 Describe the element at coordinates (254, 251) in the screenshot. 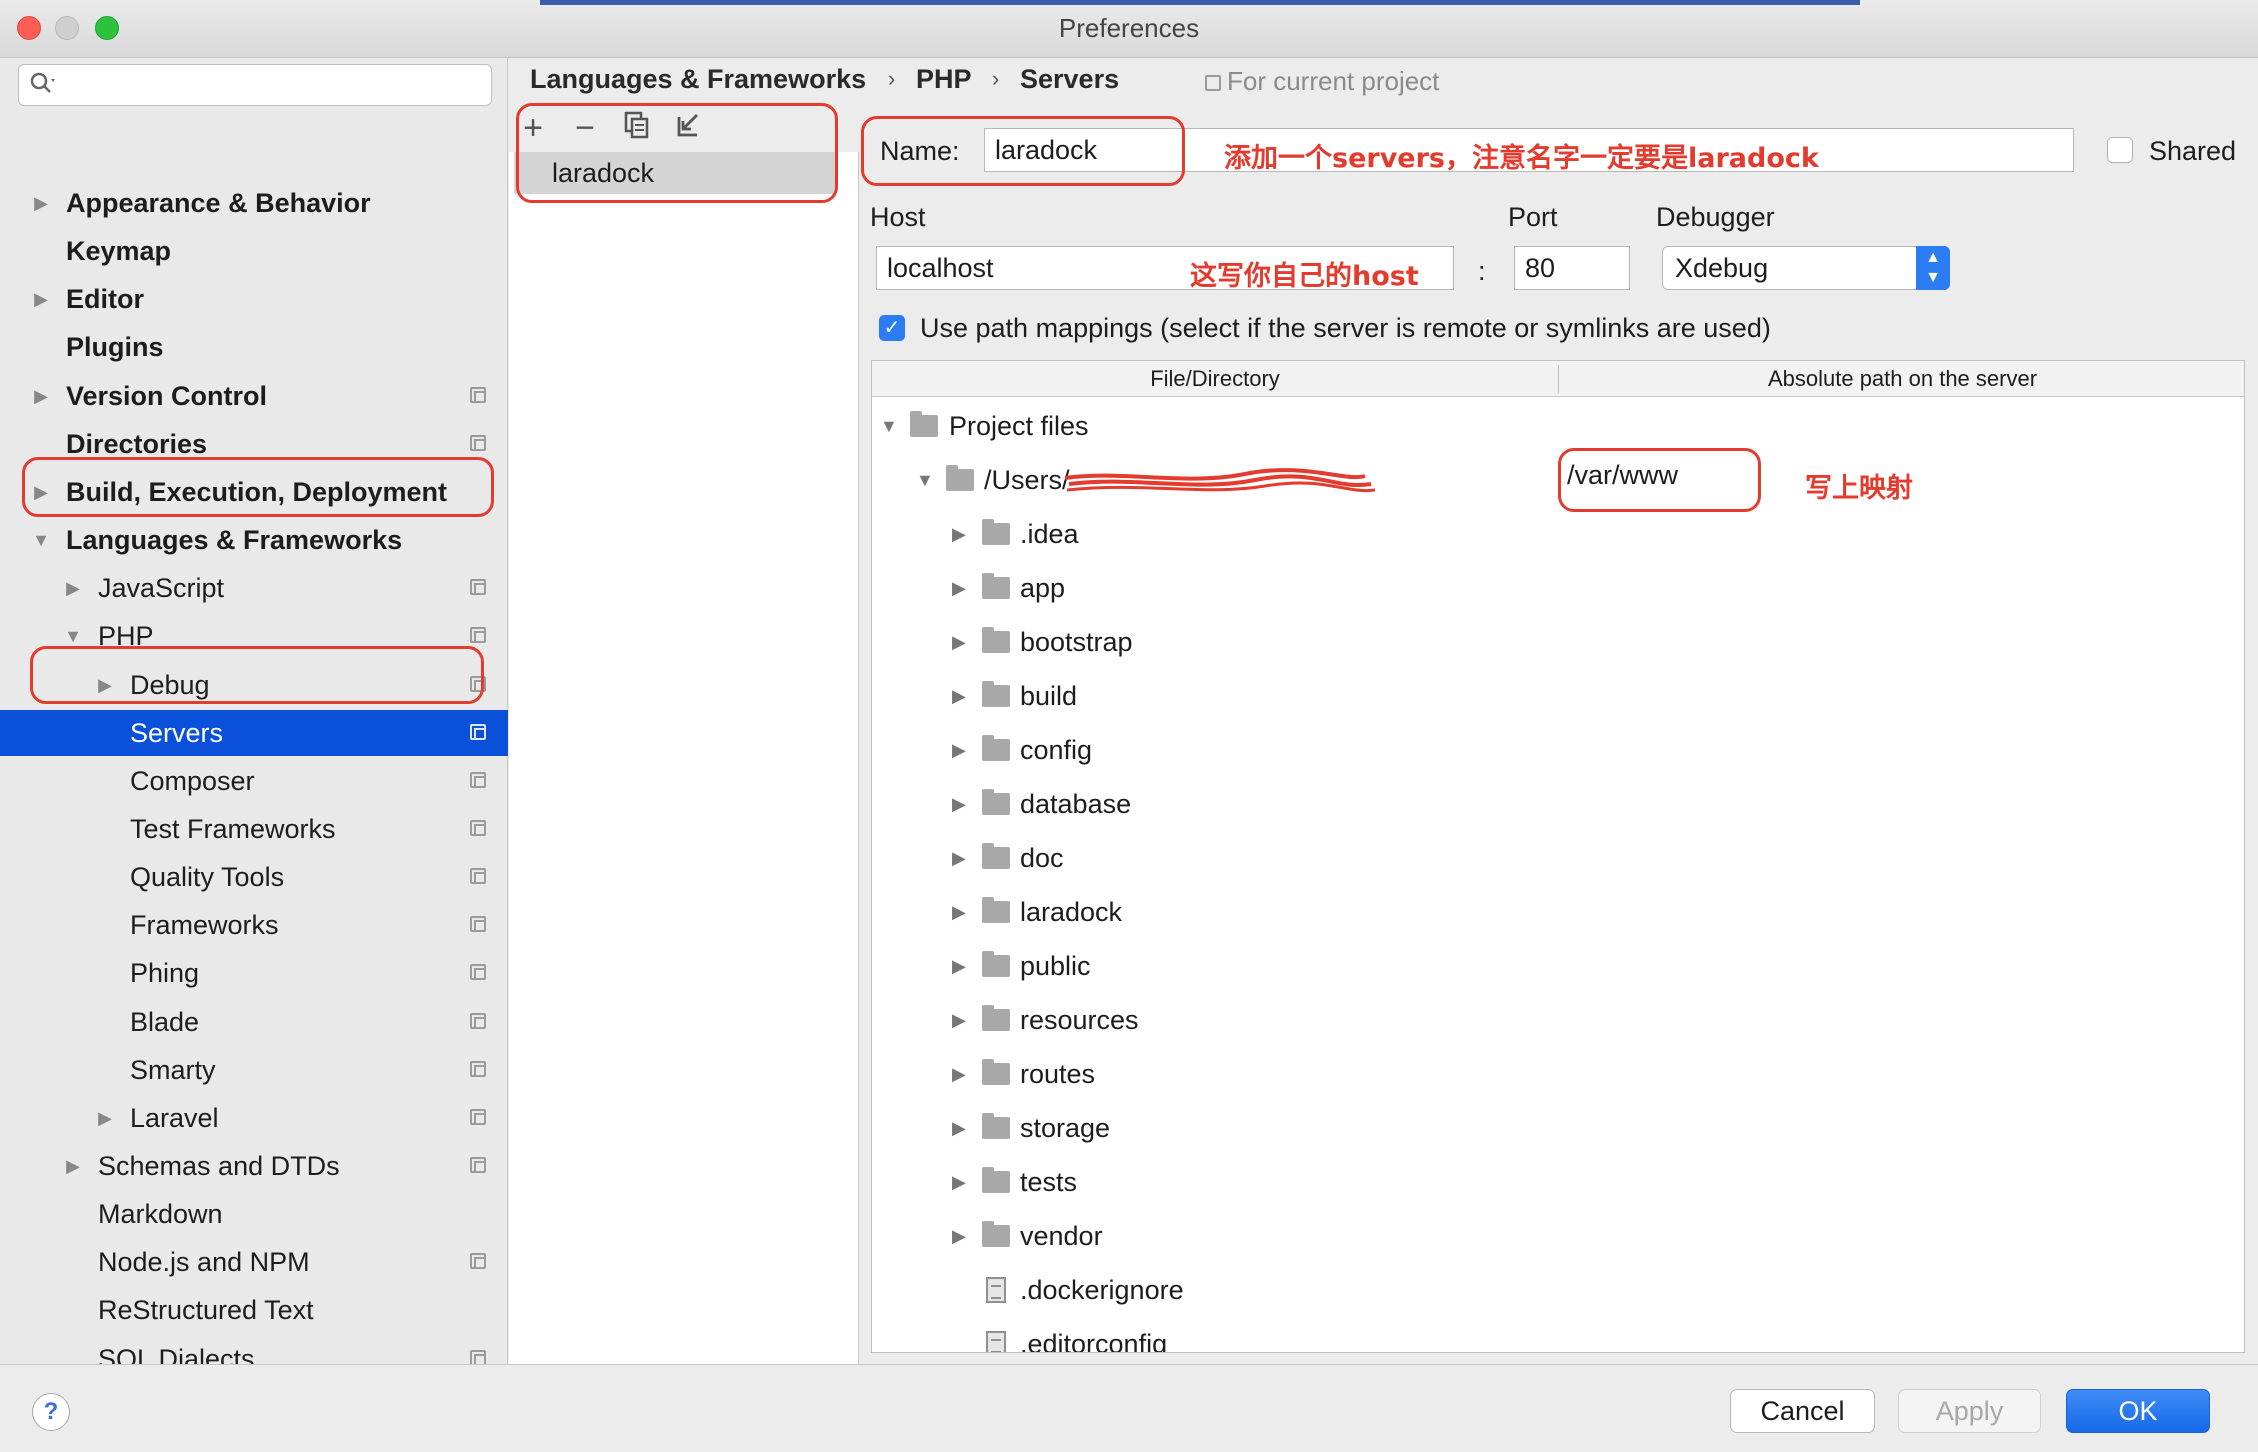

I see `sidebar-item-keymap: Keymap` at that location.